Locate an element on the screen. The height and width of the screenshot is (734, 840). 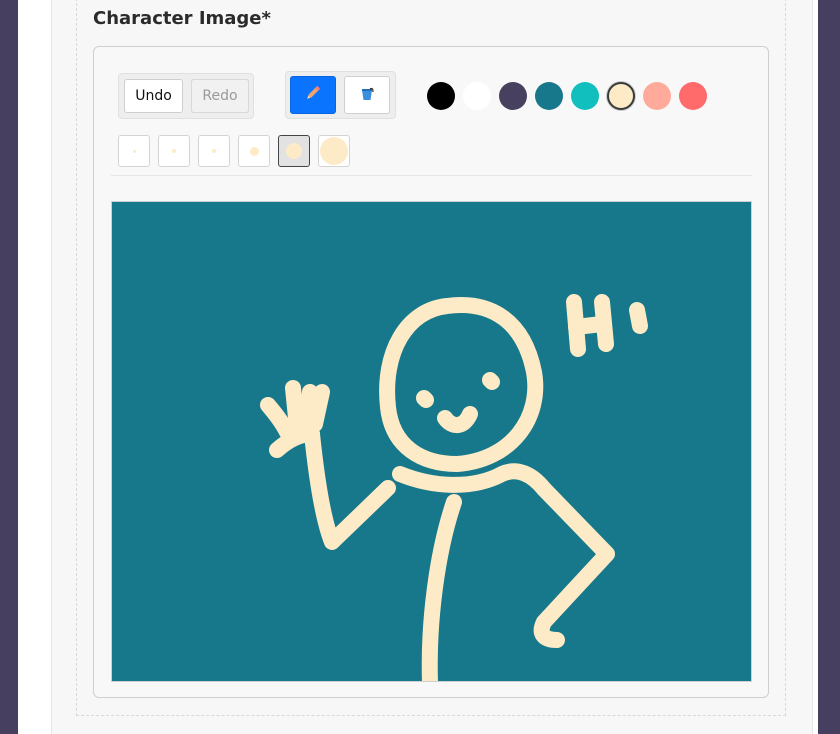
finger-1-stroke is located at coordinates (295, 408).